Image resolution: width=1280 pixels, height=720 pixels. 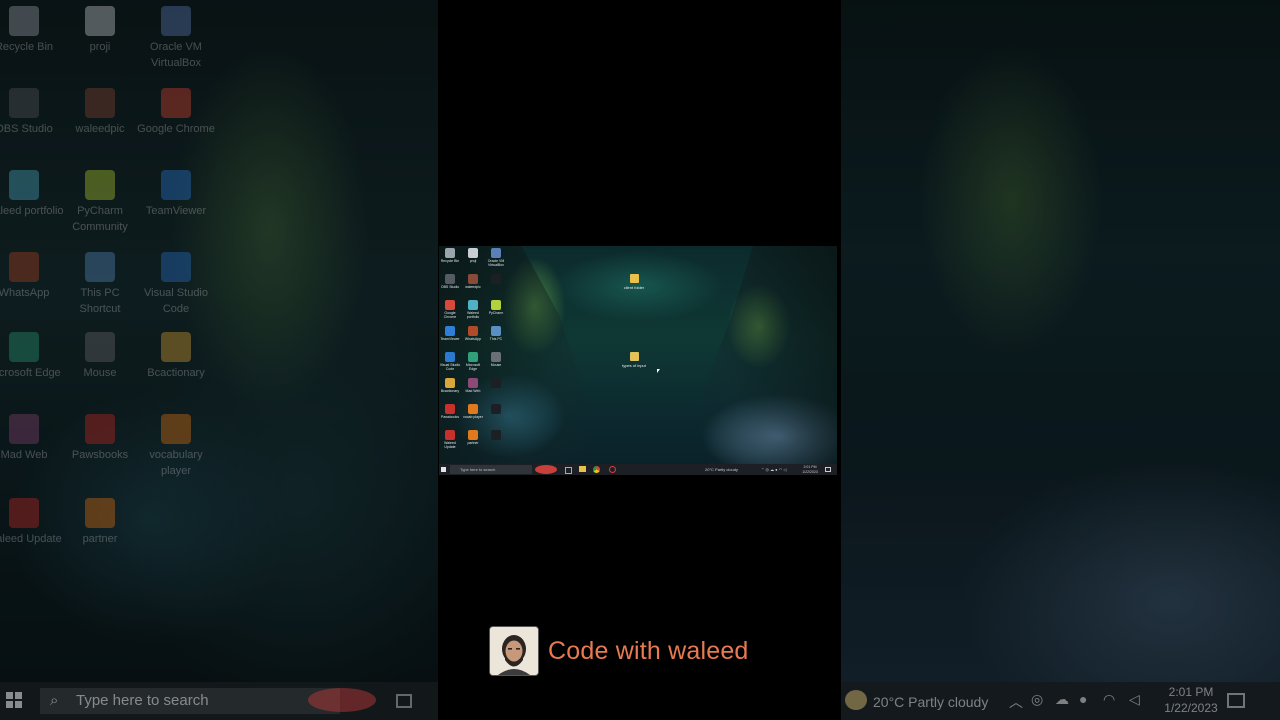 What do you see at coordinates (634, 365) in the screenshot?
I see `types-of-input-label: types of input` at bounding box center [634, 365].